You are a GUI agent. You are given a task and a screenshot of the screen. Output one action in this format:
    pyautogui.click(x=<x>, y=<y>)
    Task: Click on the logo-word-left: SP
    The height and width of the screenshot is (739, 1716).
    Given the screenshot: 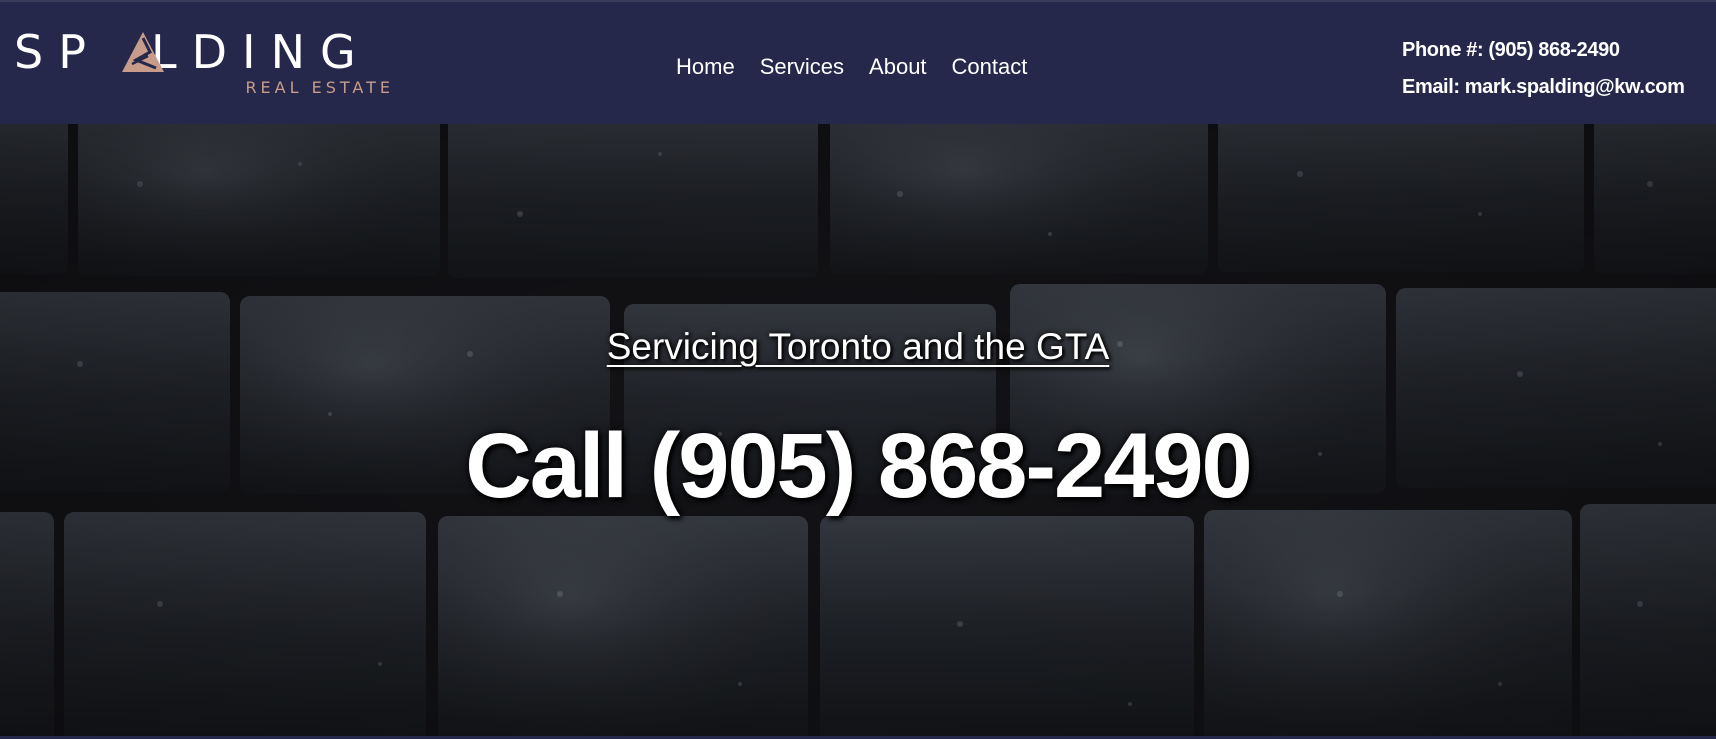 What is the action you would take?
    pyautogui.click(x=57, y=52)
    